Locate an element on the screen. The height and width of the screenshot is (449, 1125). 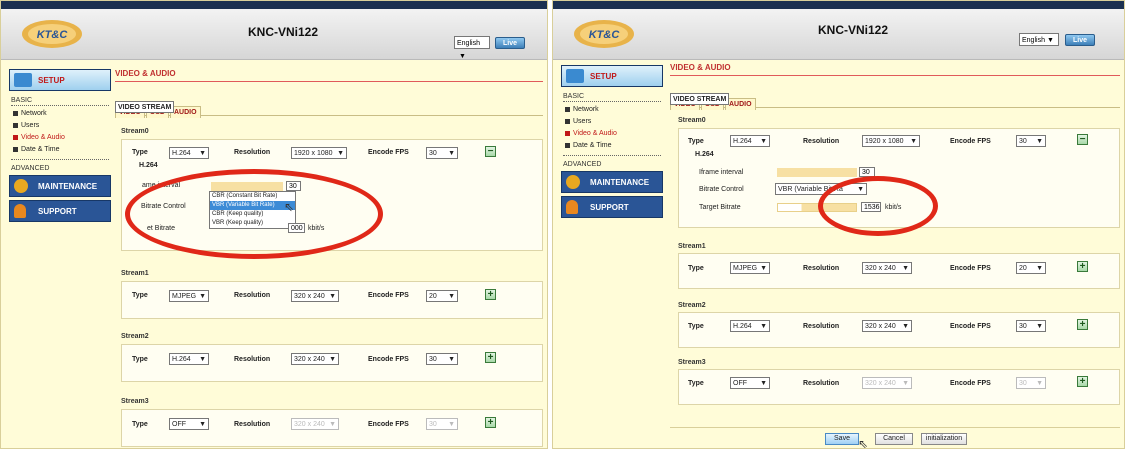
stream0-fps-label: Encode FPS is located at coordinates (388, 152).